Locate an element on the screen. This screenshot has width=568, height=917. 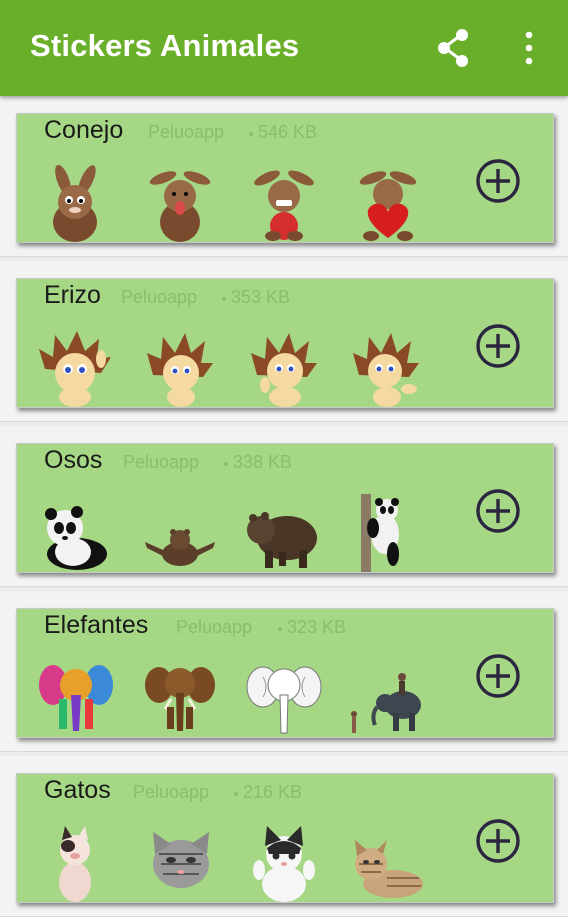
sticker-pack-card: Osos Peluoapp 338 KB is located at coordinates (285, 508).